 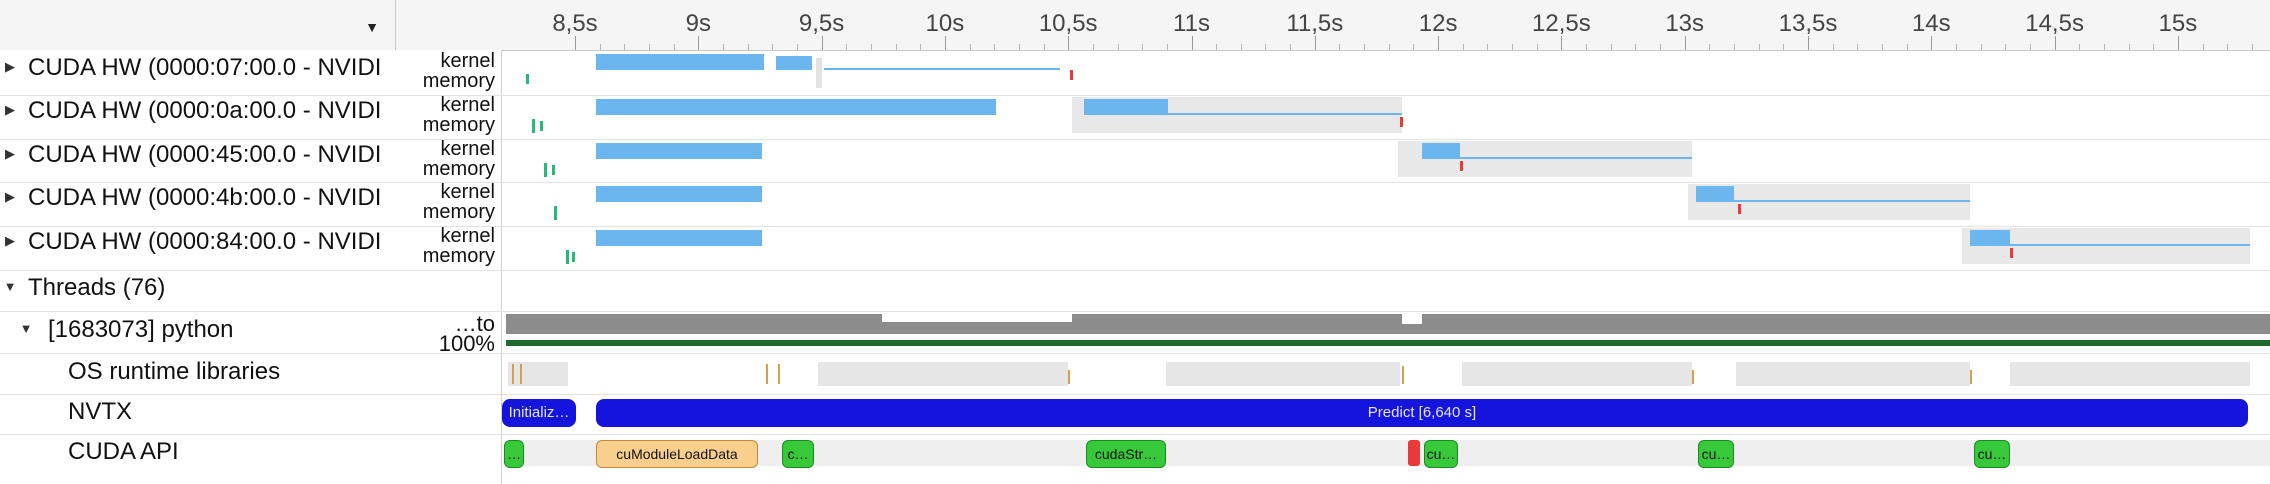 I want to click on tree-row-gpu-1: ▶ CUDA HW (0000:07:00.0 - NVIDI, so click(x=197, y=72).